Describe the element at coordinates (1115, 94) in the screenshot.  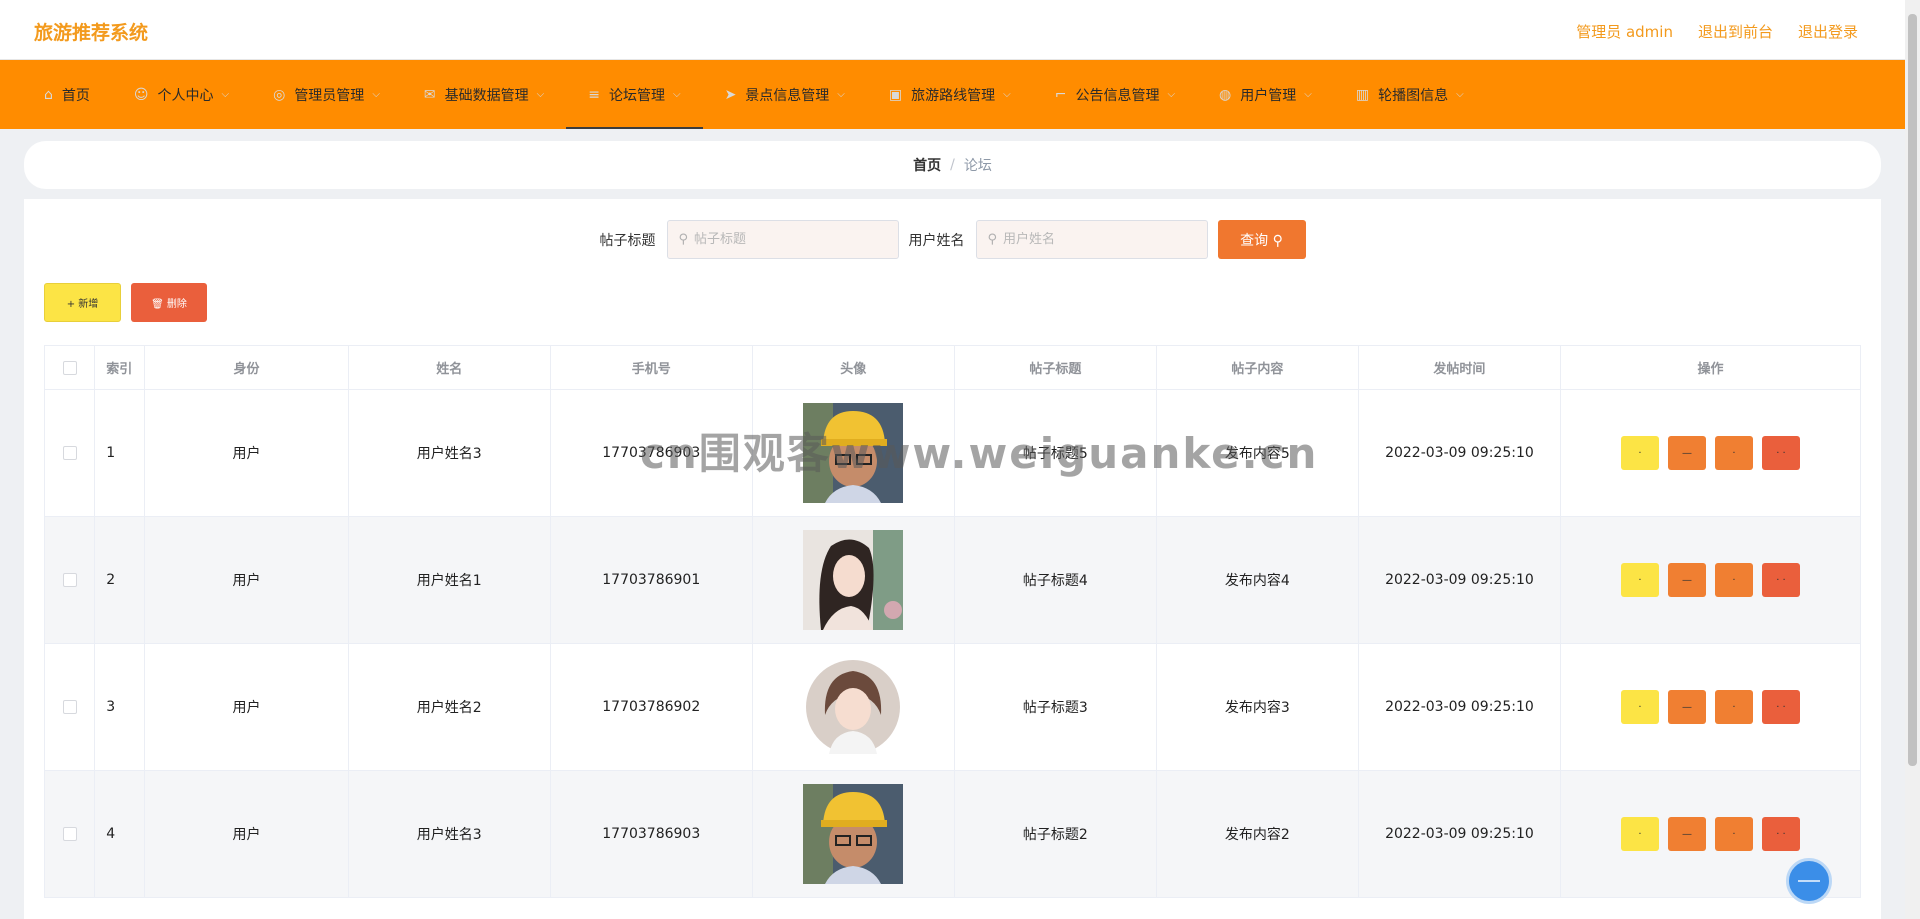
I see `nav-item: ⌐ 公告信息管理 ⌵` at that location.